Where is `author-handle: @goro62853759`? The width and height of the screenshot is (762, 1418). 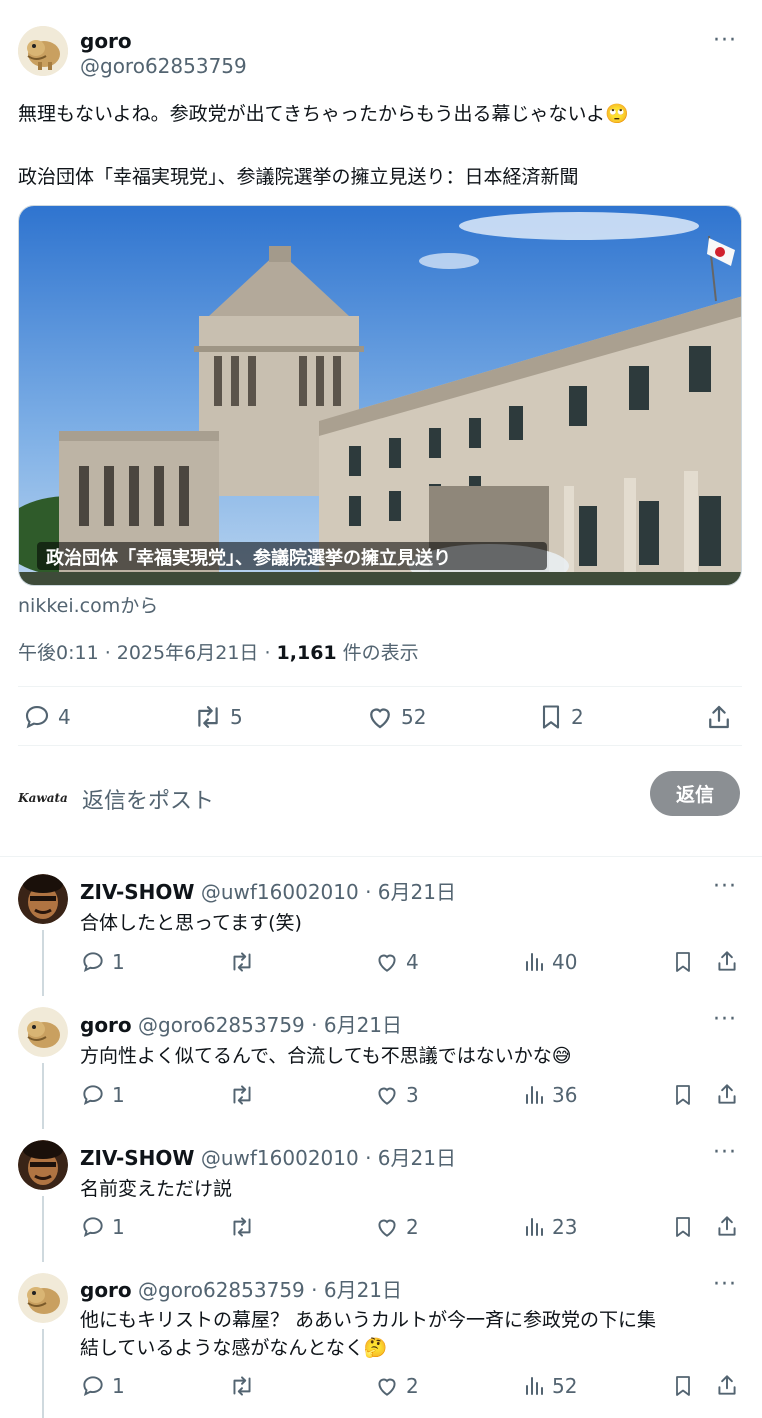 author-handle: @goro62853759 is located at coordinates (163, 66).